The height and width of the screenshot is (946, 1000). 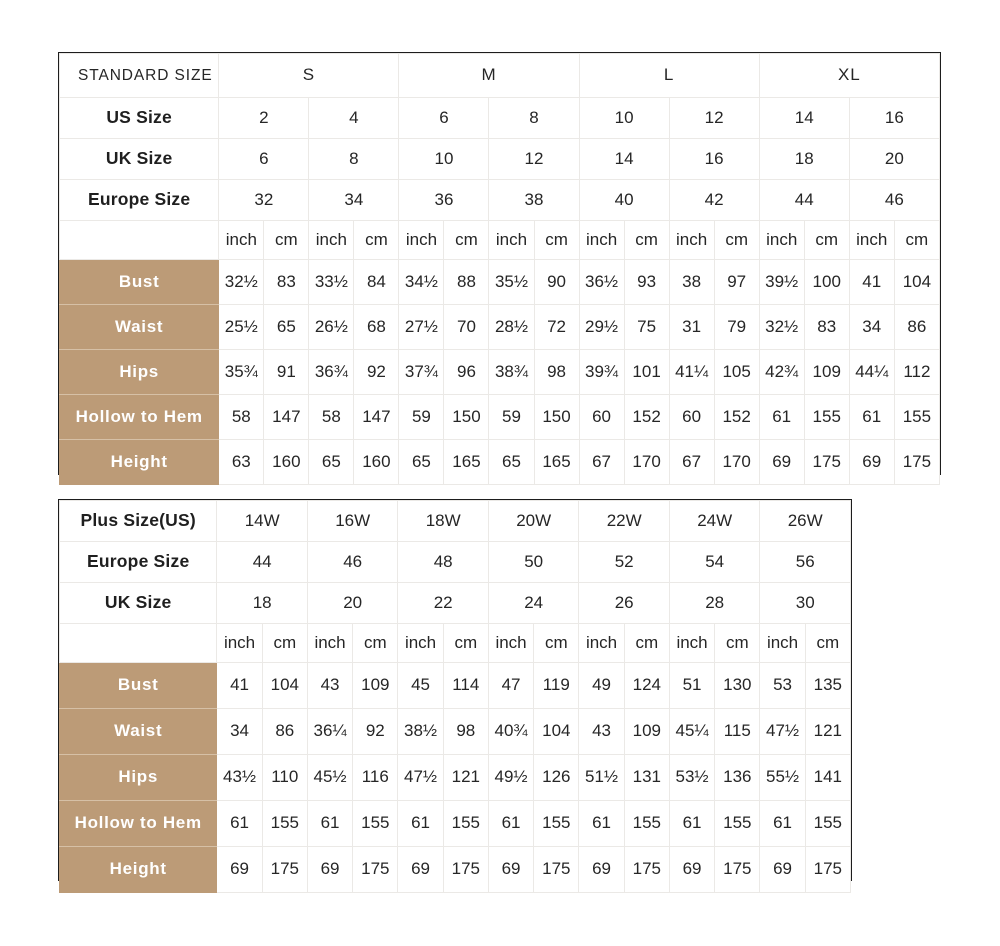 I want to click on spec-cell: 14, so click(x=804, y=118).